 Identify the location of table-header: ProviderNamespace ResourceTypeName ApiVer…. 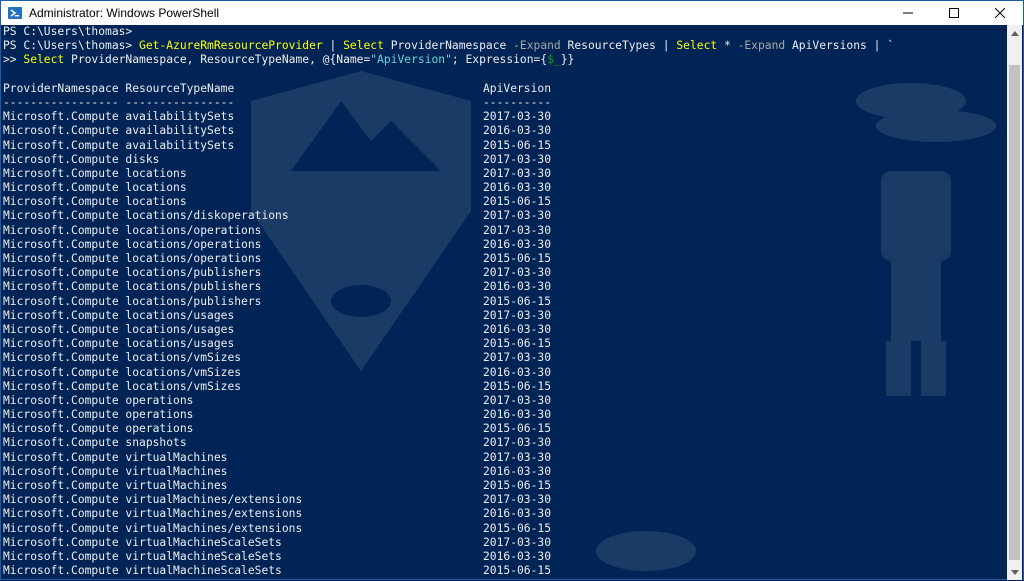
(505, 89).